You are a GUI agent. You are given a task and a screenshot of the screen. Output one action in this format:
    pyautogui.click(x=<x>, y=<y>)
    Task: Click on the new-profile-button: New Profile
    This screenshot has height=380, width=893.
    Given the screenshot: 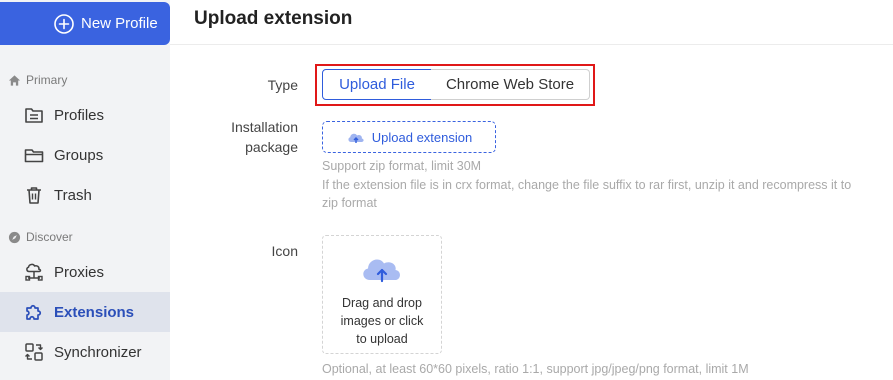 What is the action you would take?
    pyautogui.click(x=85, y=23)
    